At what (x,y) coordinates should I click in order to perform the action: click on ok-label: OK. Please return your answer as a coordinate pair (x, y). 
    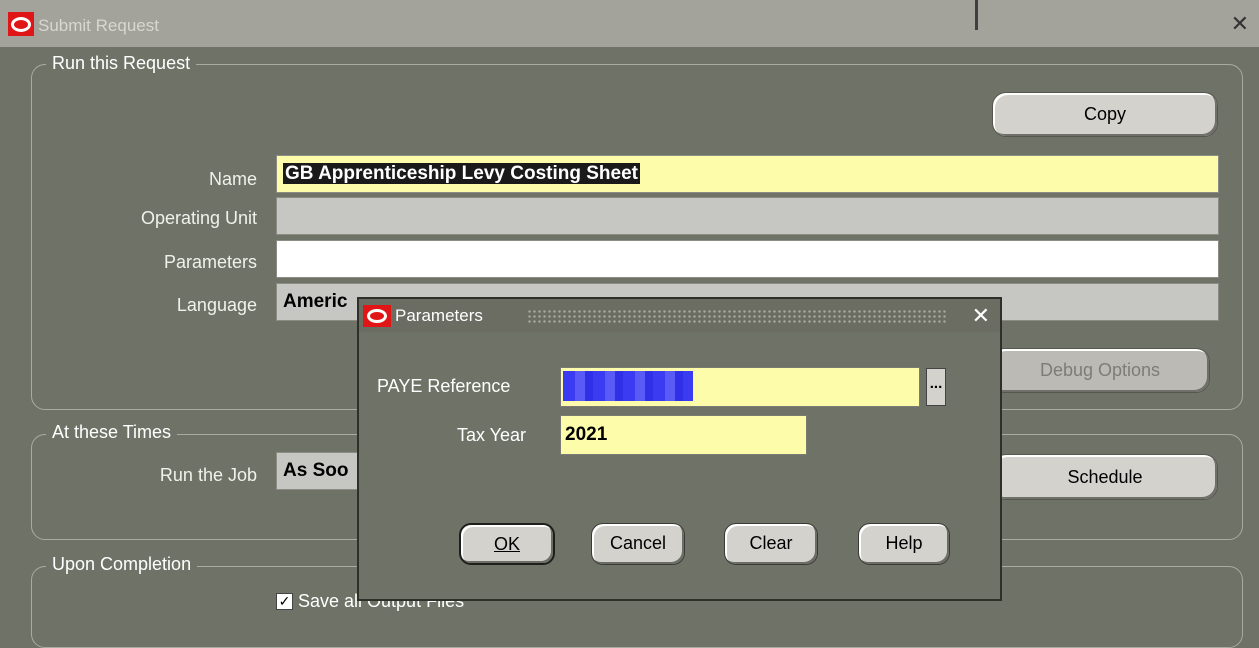
    Looking at the image, I should click on (506, 544).